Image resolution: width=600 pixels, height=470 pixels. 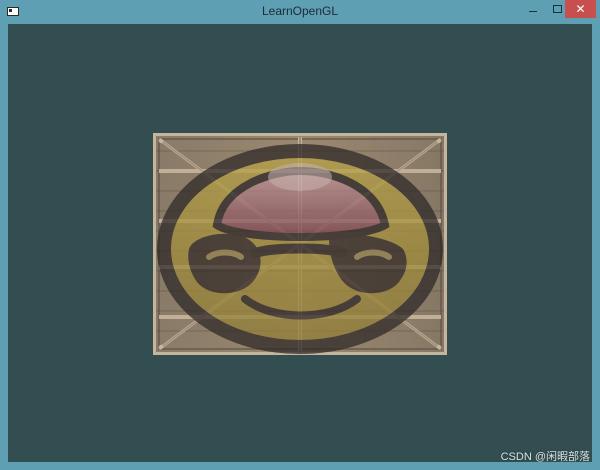 What do you see at coordinates (545, 457) in the screenshot?
I see `csdn-watermark: CSDN @闲暇部落` at bounding box center [545, 457].